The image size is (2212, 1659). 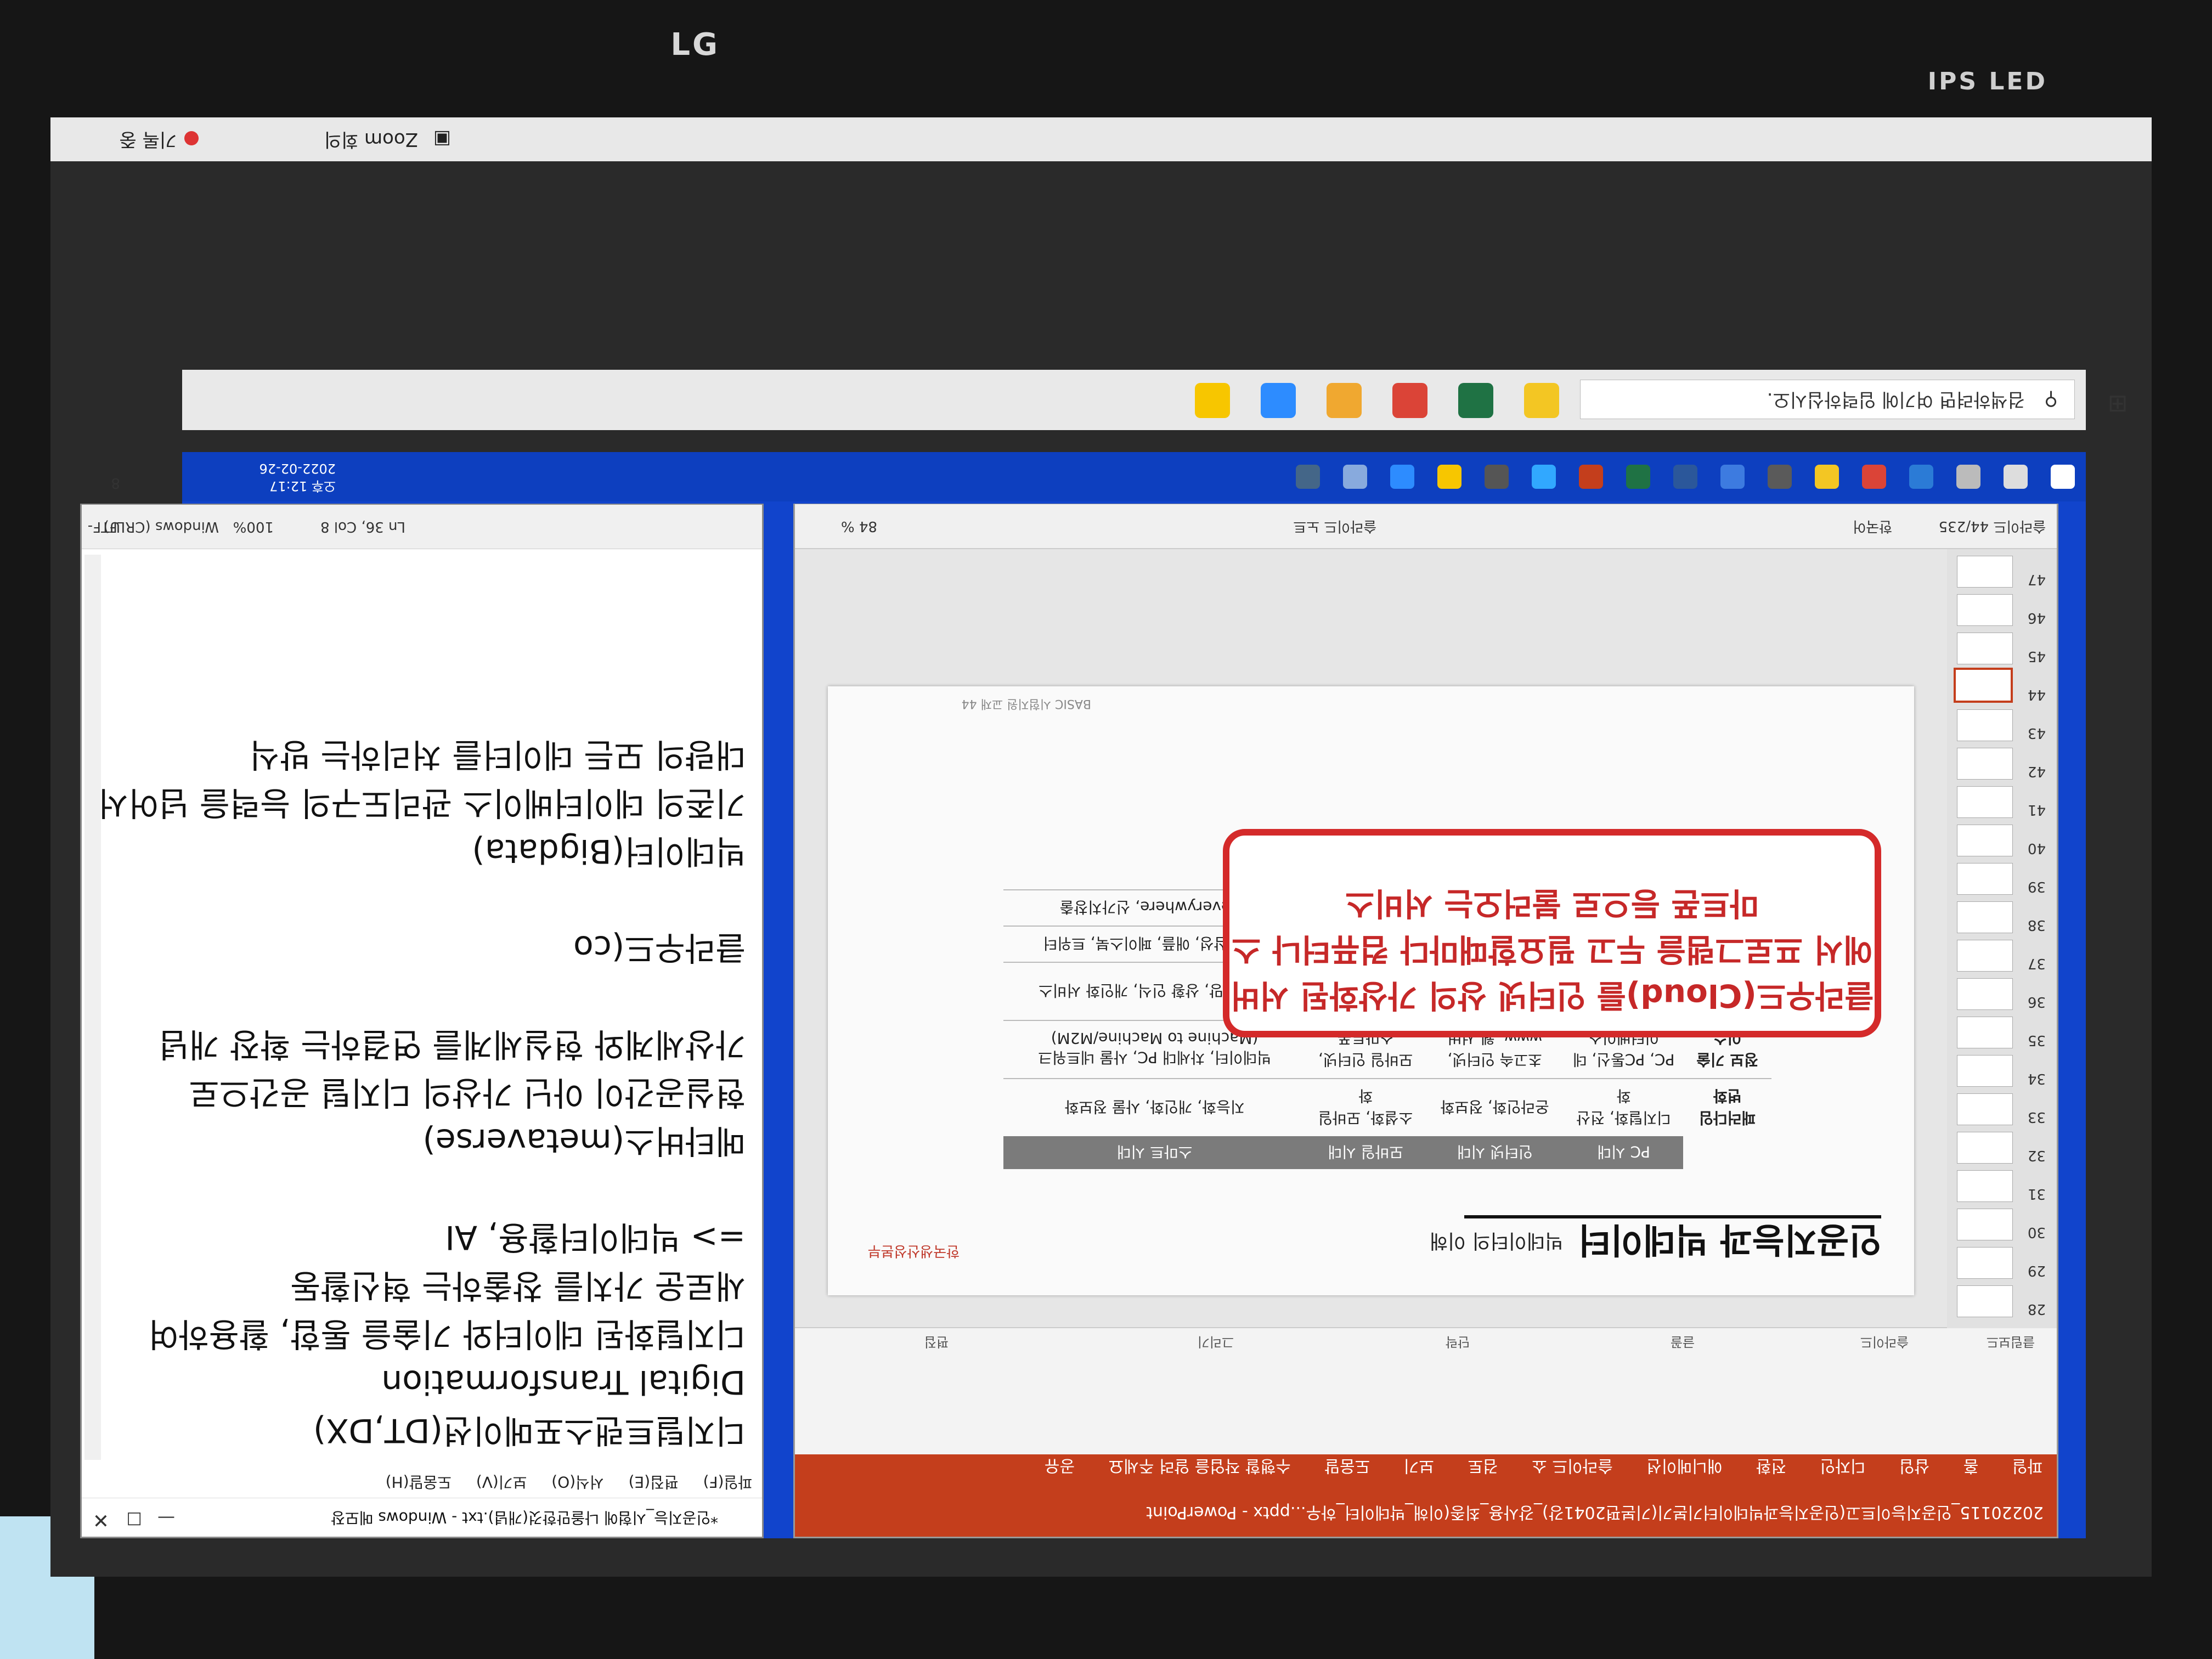 I want to click on search-icon, so click(x=2016, y=477).